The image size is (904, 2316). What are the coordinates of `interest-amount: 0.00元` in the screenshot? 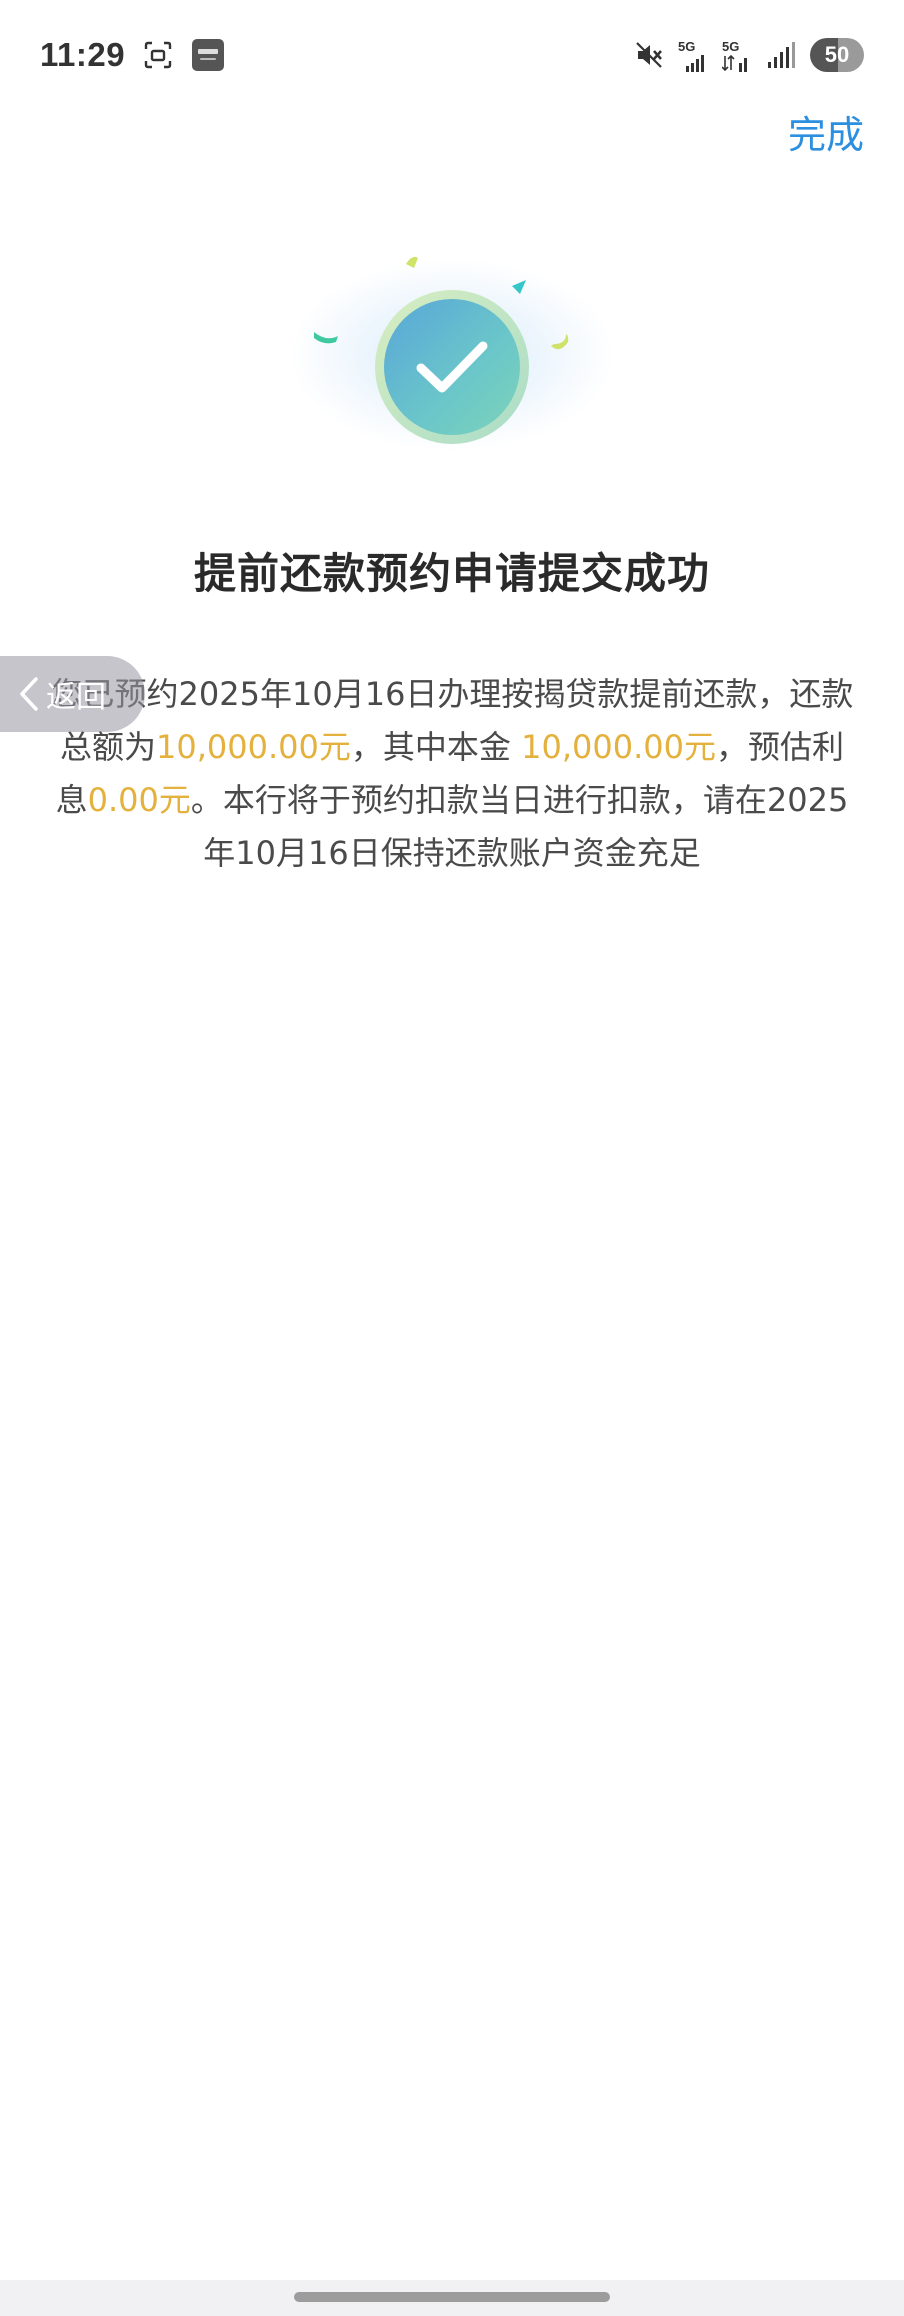 It's located at (139, 800).